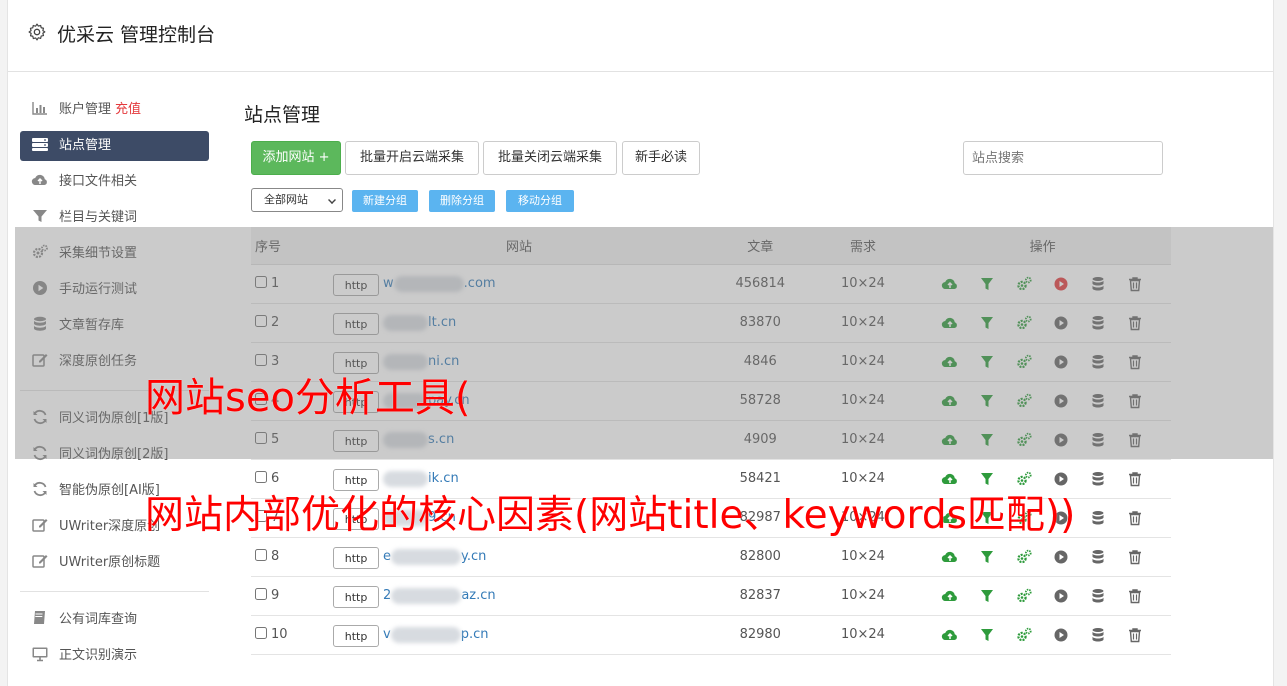 Image resolution: width=1287 pixels, height=686 pixels. What do you see at coordinates (114, 656) in the screenshot?
I see `sidebar-item-text-recognition: 正文识别演示` at bounding box center [114, 656].